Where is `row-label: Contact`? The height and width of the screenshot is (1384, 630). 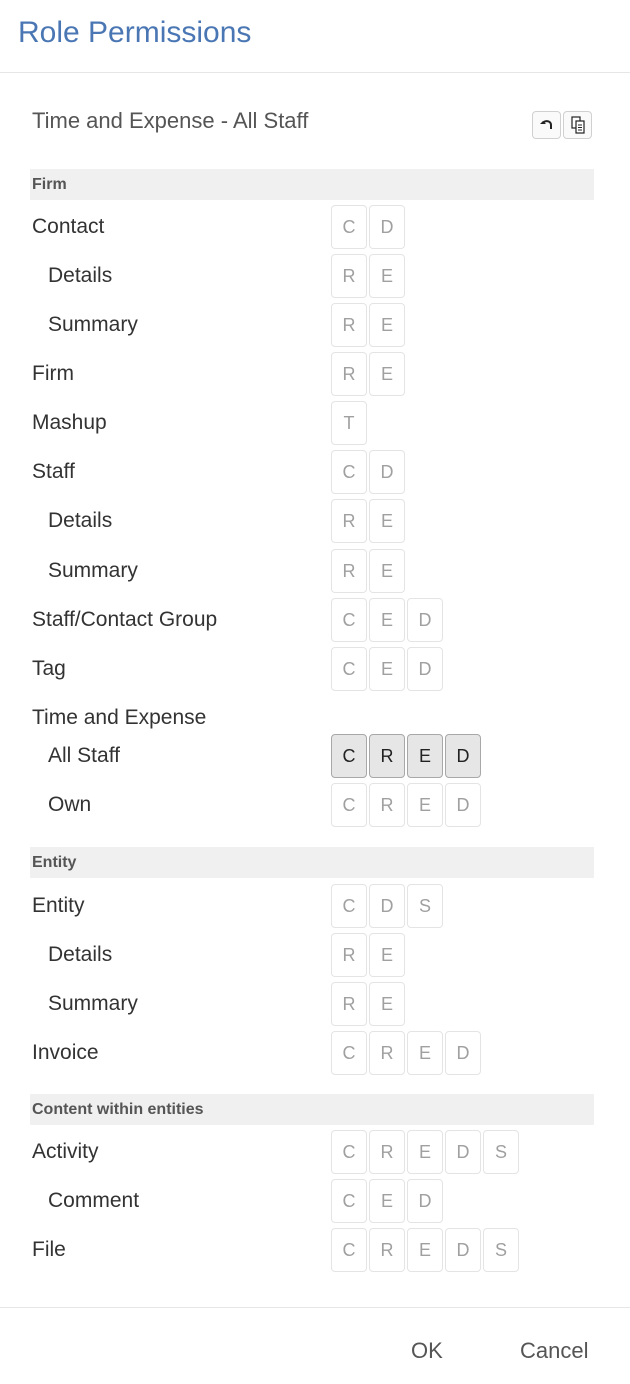 row-label: Contact is located at coordinates (68, 226).